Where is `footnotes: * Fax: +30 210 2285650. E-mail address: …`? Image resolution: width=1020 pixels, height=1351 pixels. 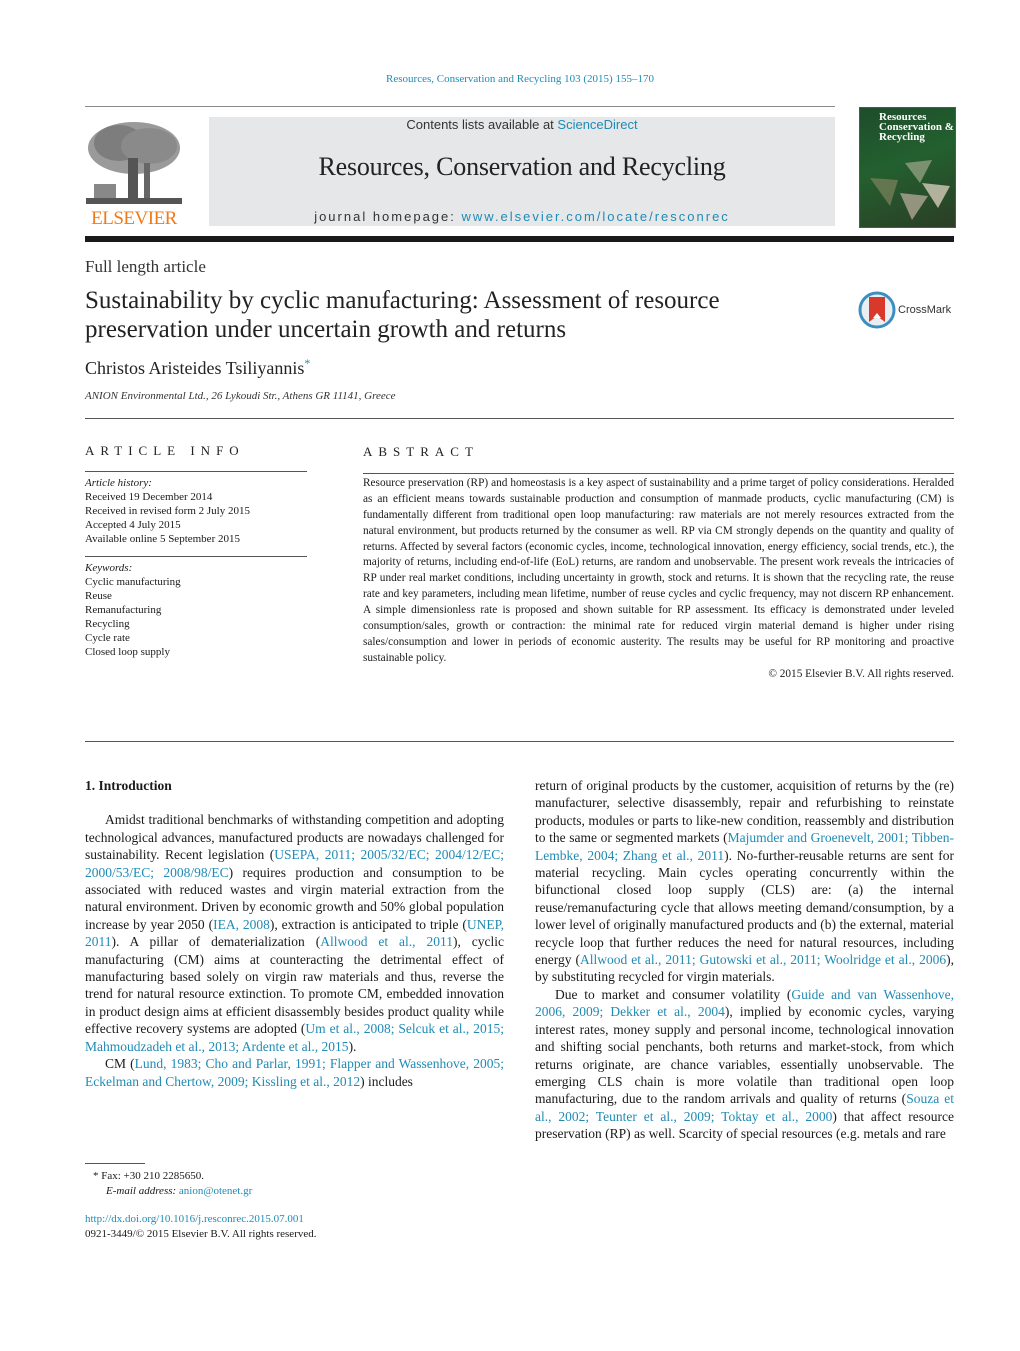 footnotes: * Fax: +30 210 2285650. E-mail address: … is located at coordinates (295, 1202).